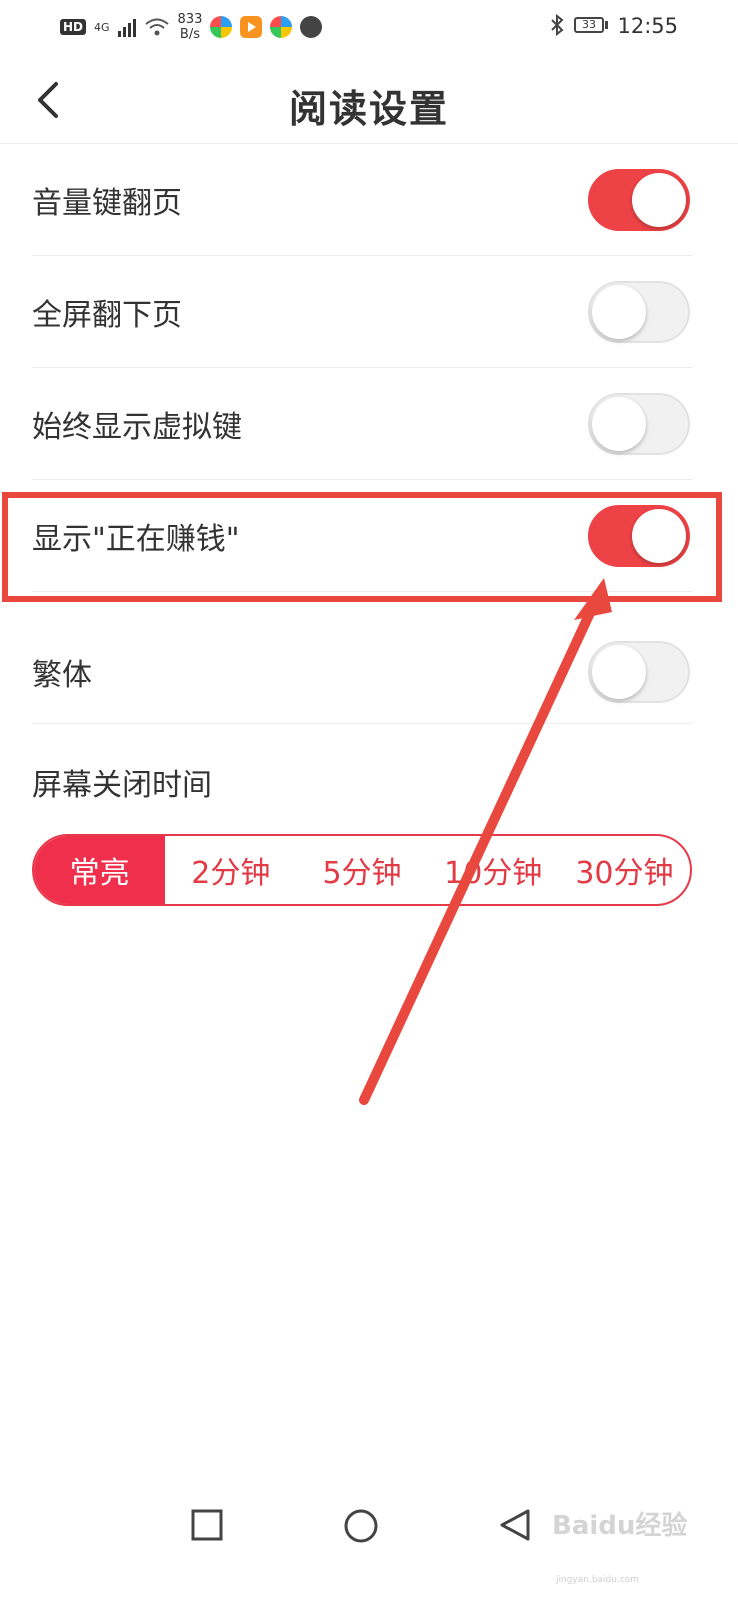 The width and height of the screenshot is (738, 1600). What do you see at coordinates (361, 1526) in the screenshot?
I see `home-icon` at bounding box center [361, 1526].